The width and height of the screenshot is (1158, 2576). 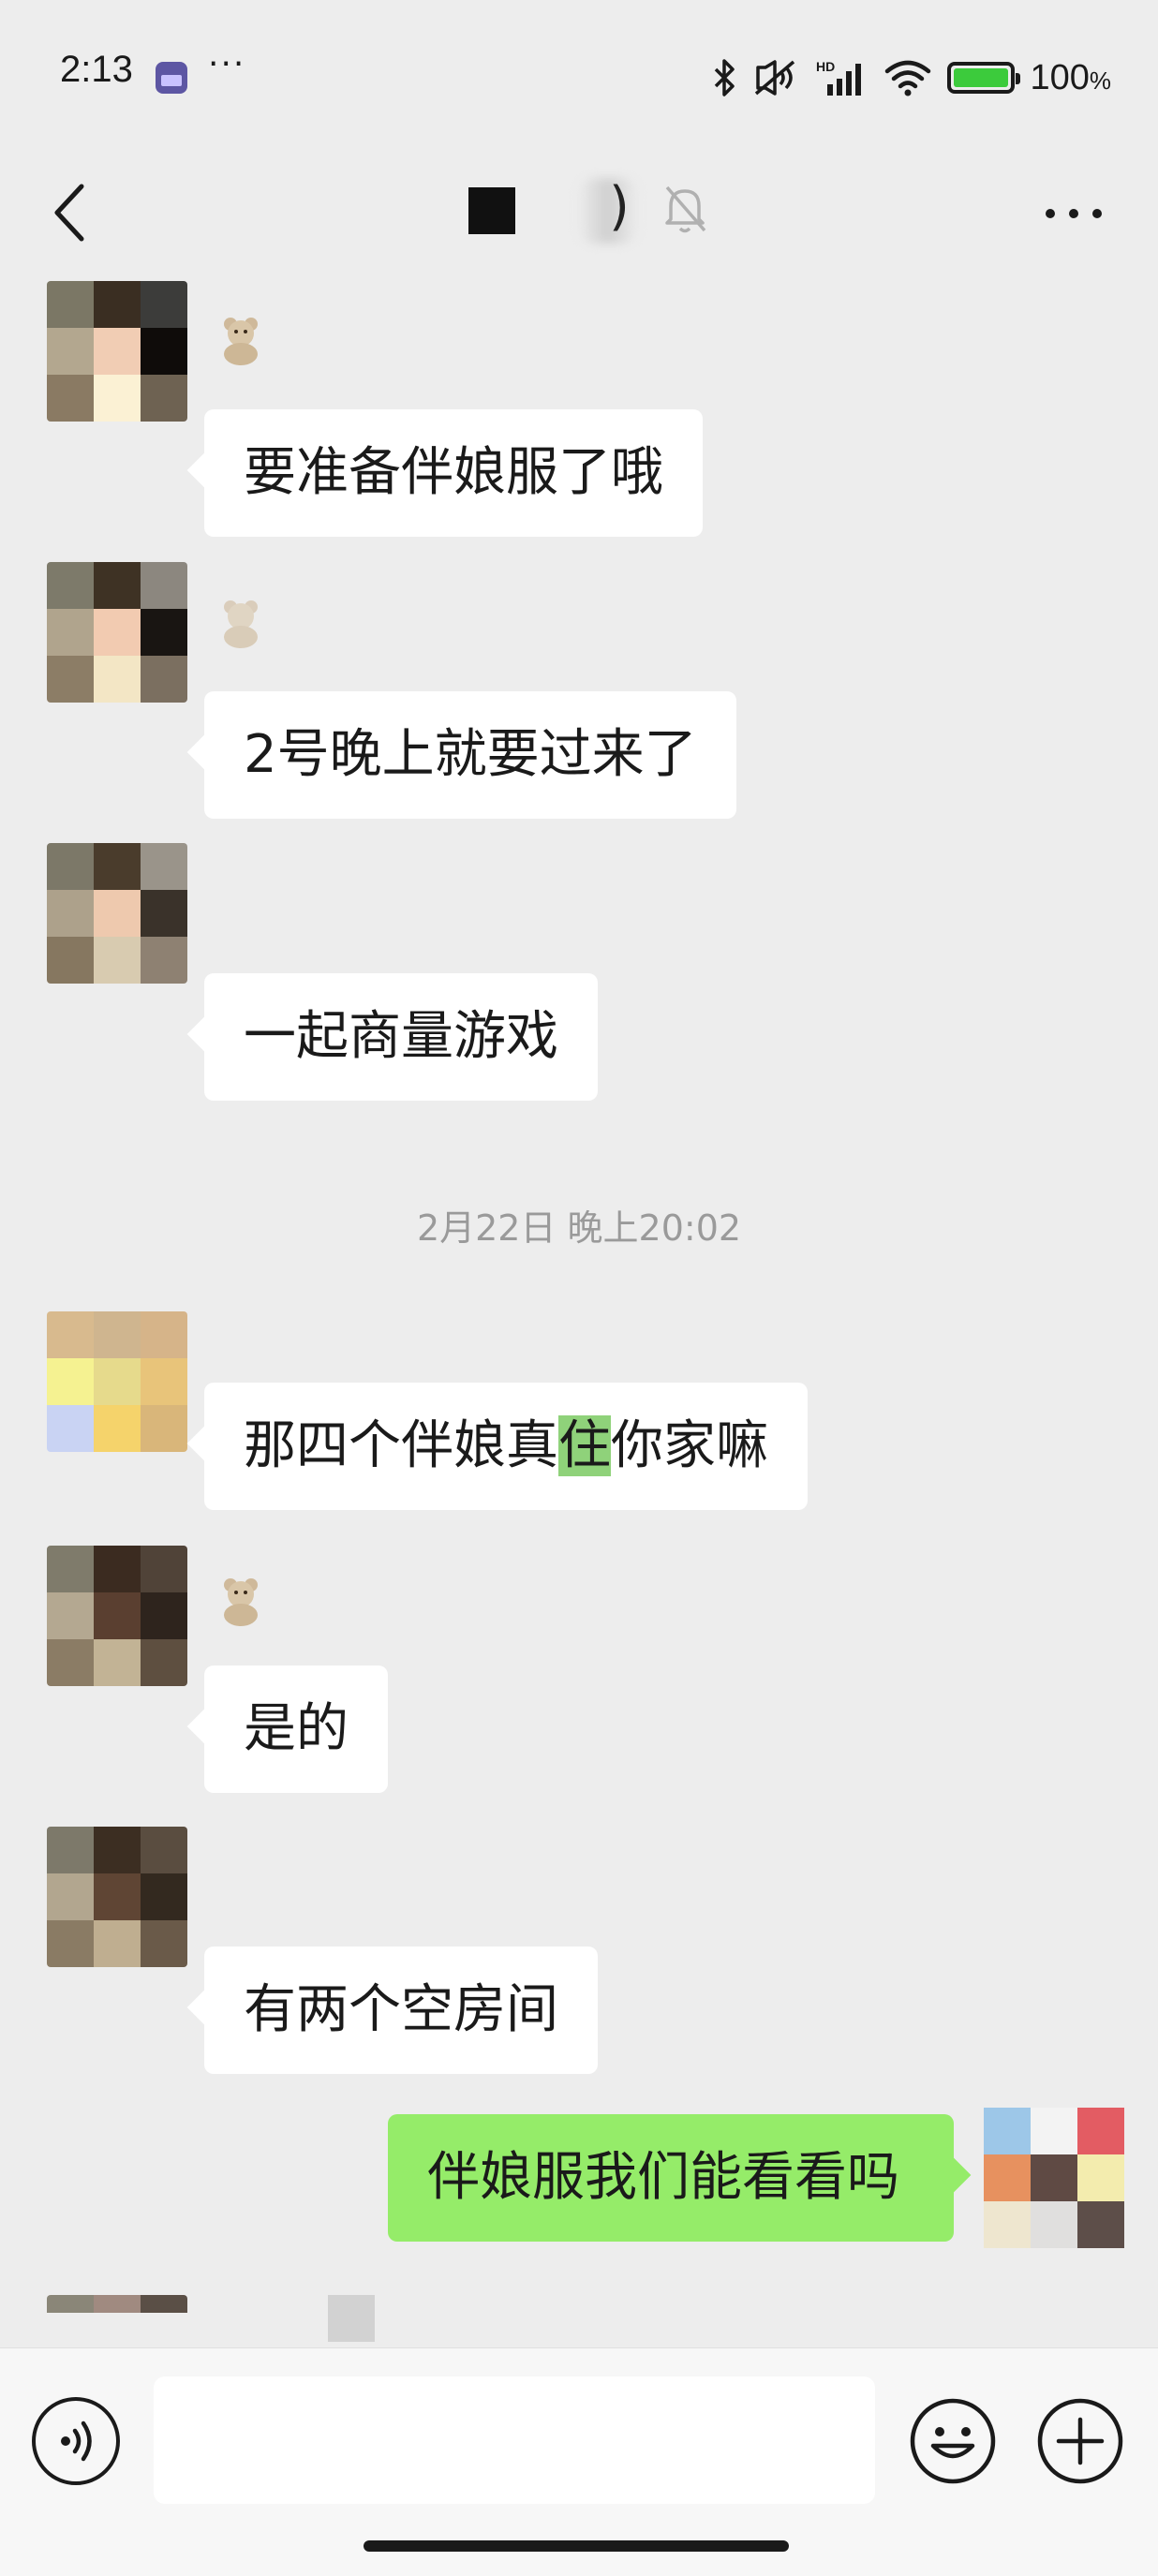 What do you see at coordinates (351, 2318) in the screenshot?
I see `partial-sender-block` at bounding box center [351, 2318].